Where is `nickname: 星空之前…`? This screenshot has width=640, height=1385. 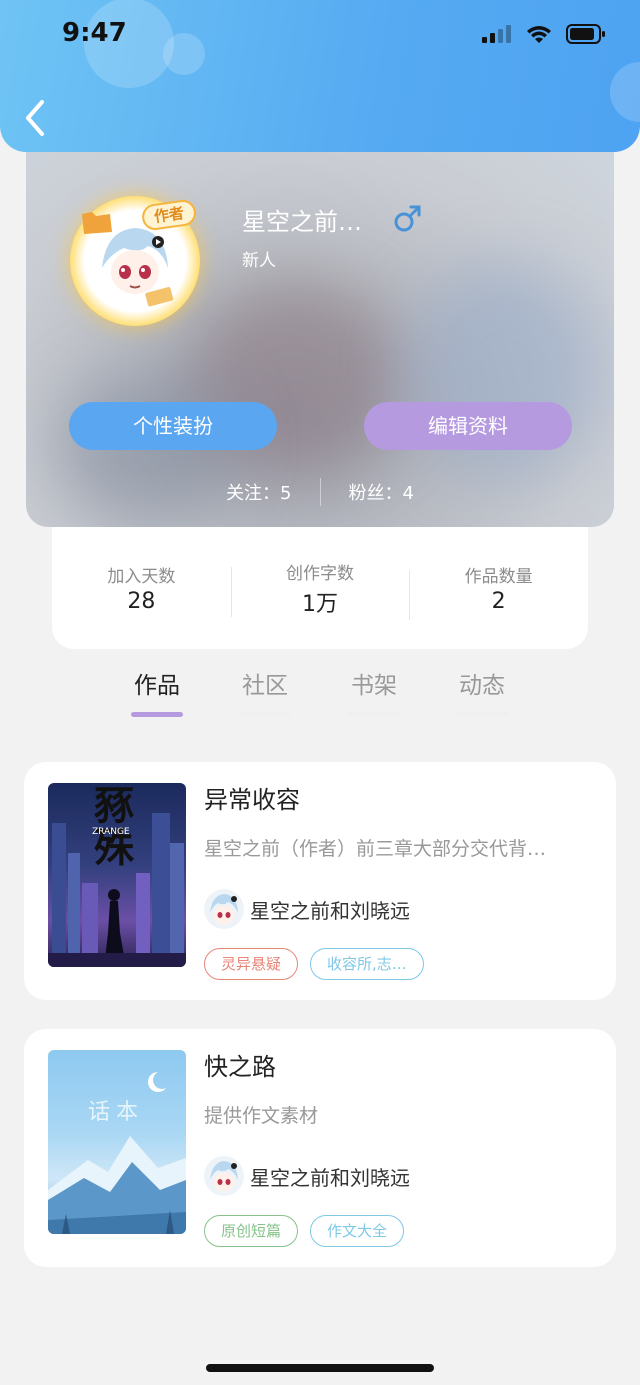 nickname: 星空之前… is located at coordinates (302, 222).